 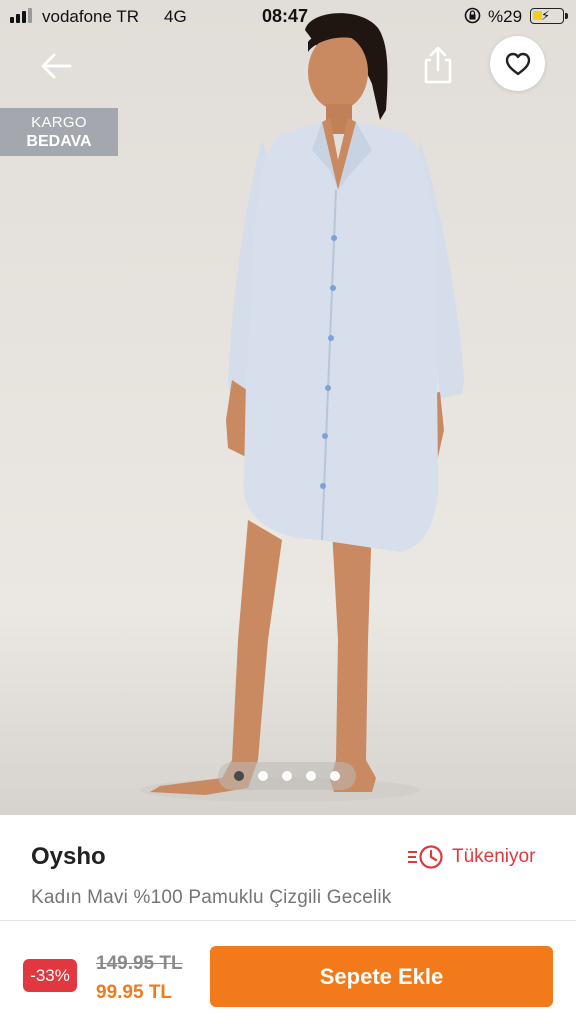 What do you see at coordinates (505, 16) in the screenshot?
I see `battery-percent: %29` at bounding box center [505, 16].